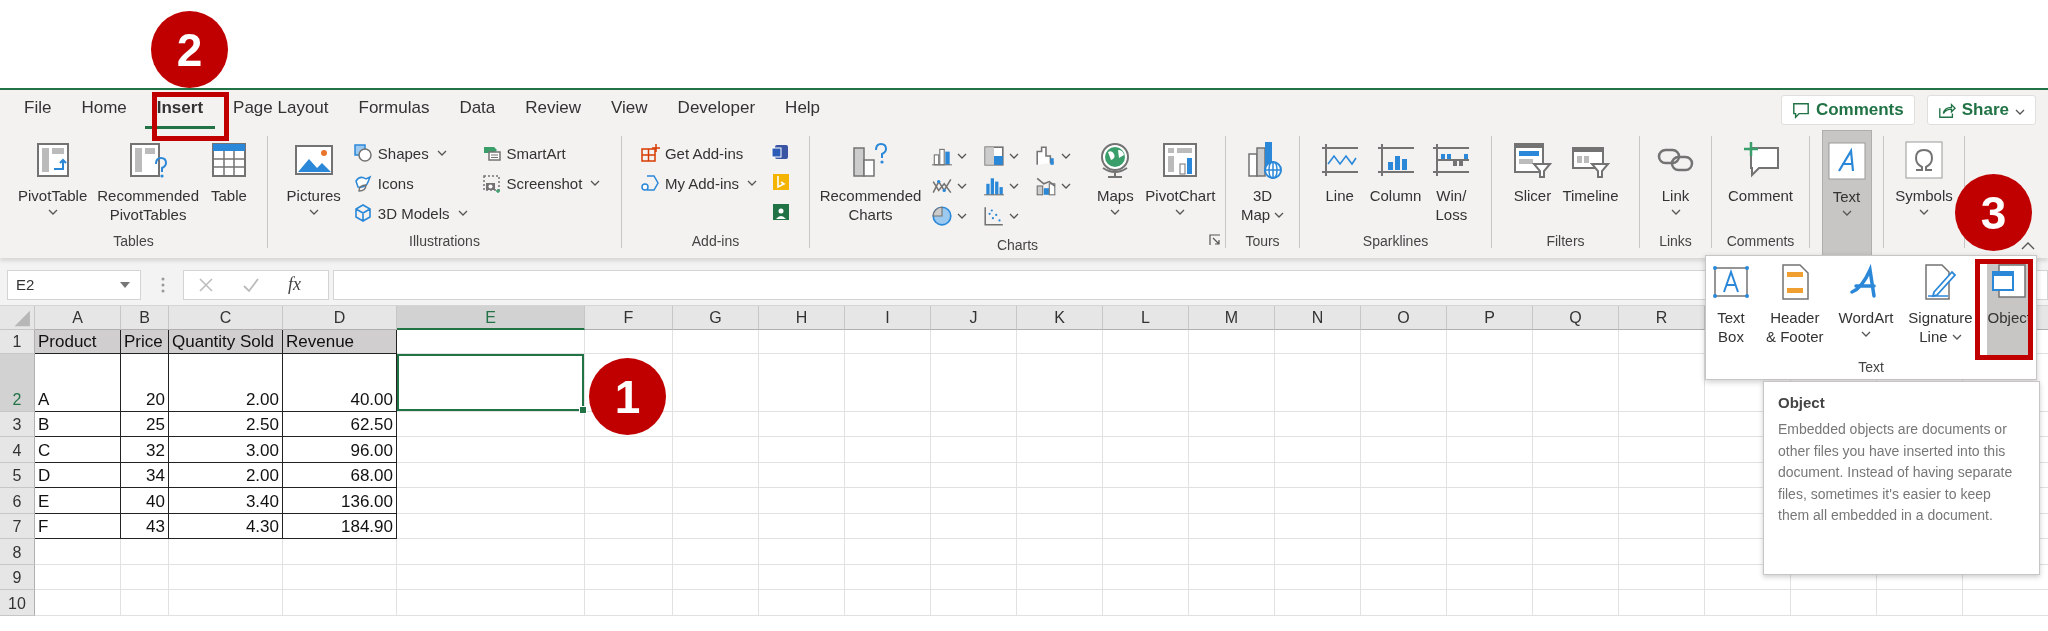 The height and width of the screenshot is (631, 2048). I want to click on ribbon-button: Get Add-ins, so click(698, 153).